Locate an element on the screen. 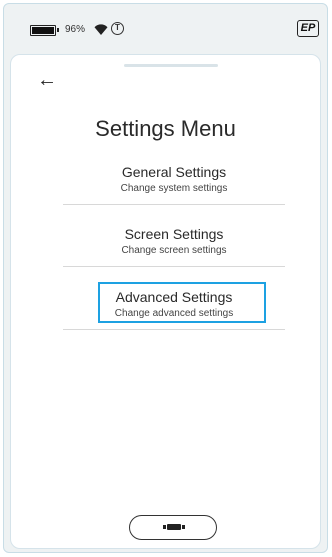 This screenshot has height=557, width=332. menu-item-description: Change screen settings is located at coordinates (174, 250).